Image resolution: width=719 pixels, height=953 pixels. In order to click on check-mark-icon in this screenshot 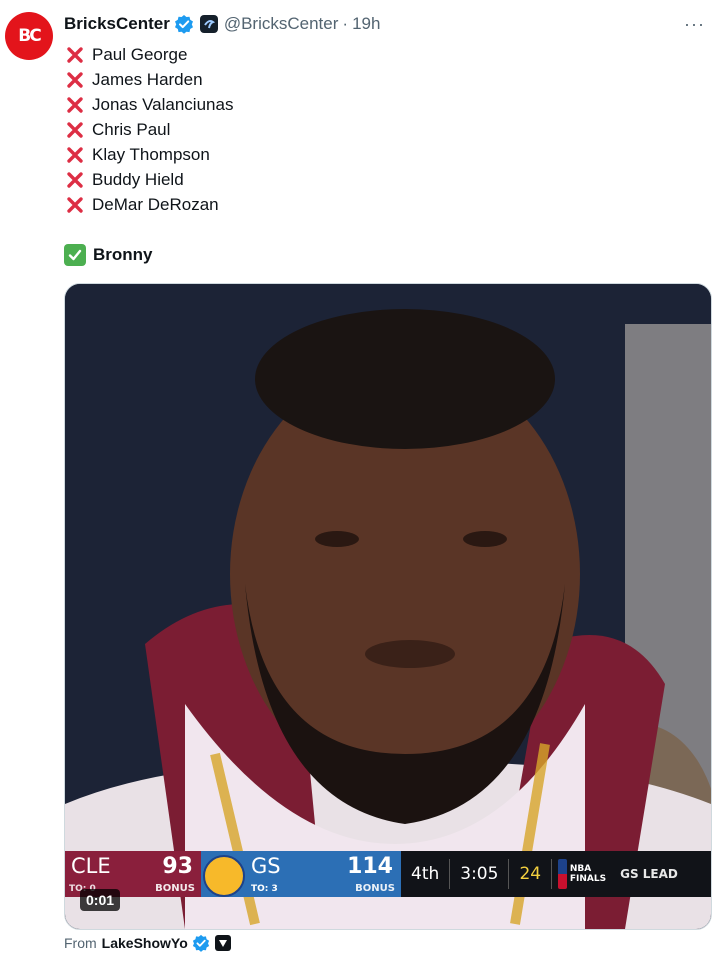, I will do `click(75, 254)`.